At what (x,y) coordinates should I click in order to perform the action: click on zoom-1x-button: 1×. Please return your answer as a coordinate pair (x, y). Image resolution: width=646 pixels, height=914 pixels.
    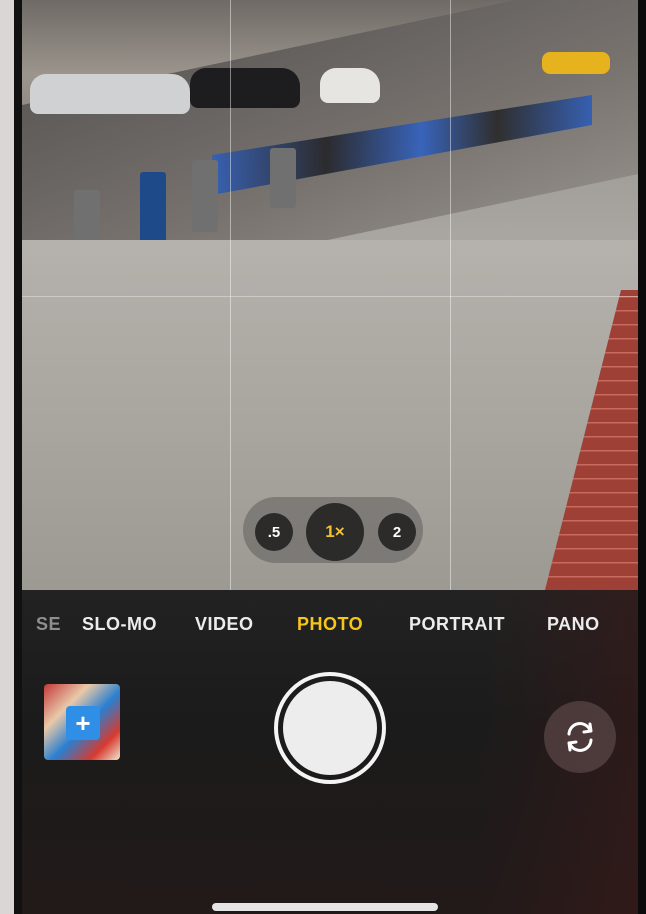
    Looking at the image, I should click on (335, 532).